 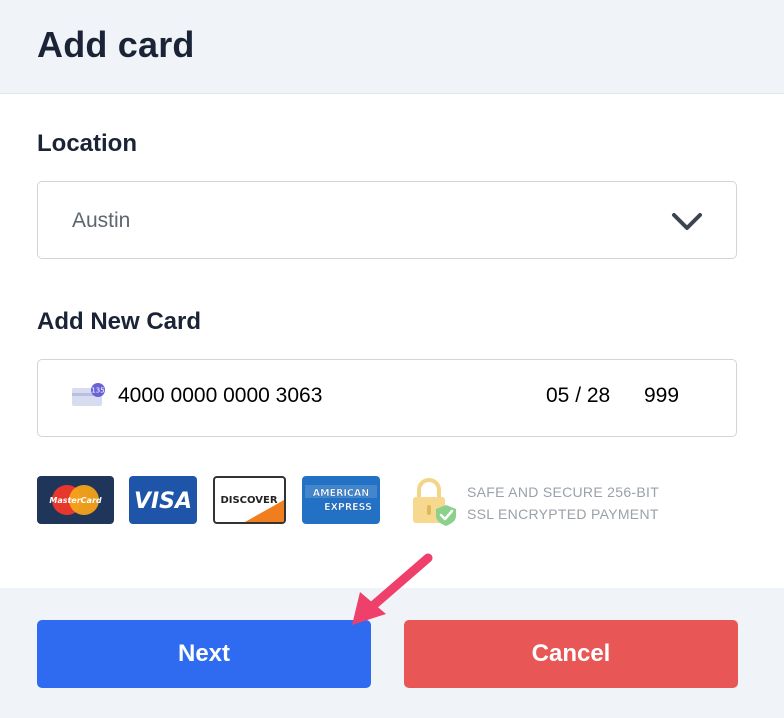 I want to click on discover-logo: DISCOVER, so click(x=249, y=500).